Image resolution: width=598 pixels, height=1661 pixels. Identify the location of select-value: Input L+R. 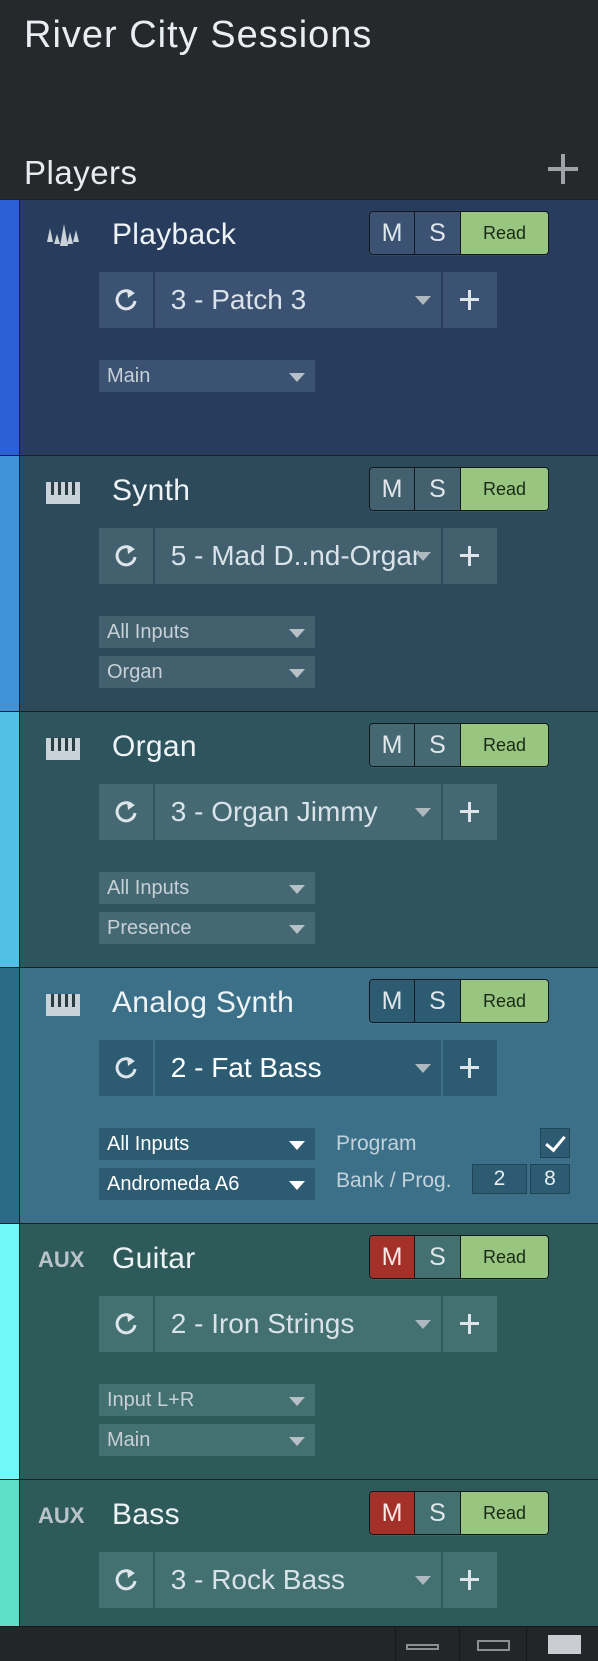
(151, 1400).